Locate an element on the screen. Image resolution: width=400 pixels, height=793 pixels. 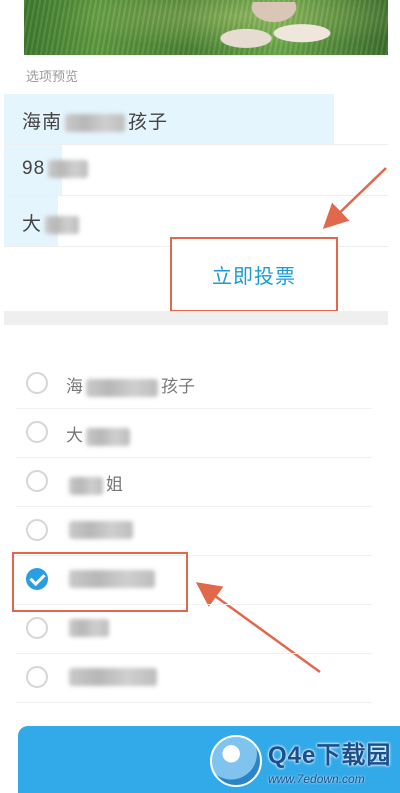
section-divider is located at coordinates (196, 318).